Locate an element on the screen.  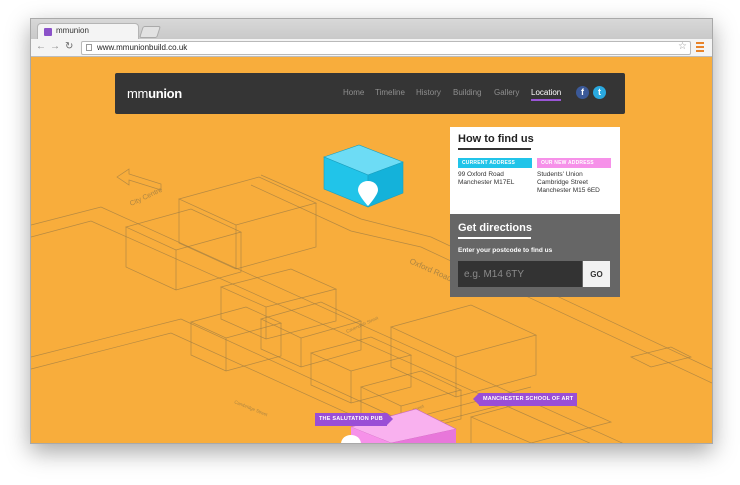
browser-tab: mmunion is located at coordinates (88, 31).